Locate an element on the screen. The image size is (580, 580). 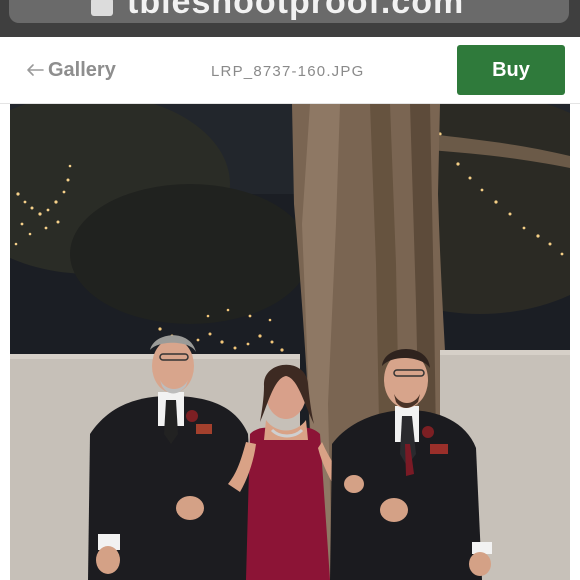
address-bar: tbleshootproof.com is located at coordinates (289, 11).